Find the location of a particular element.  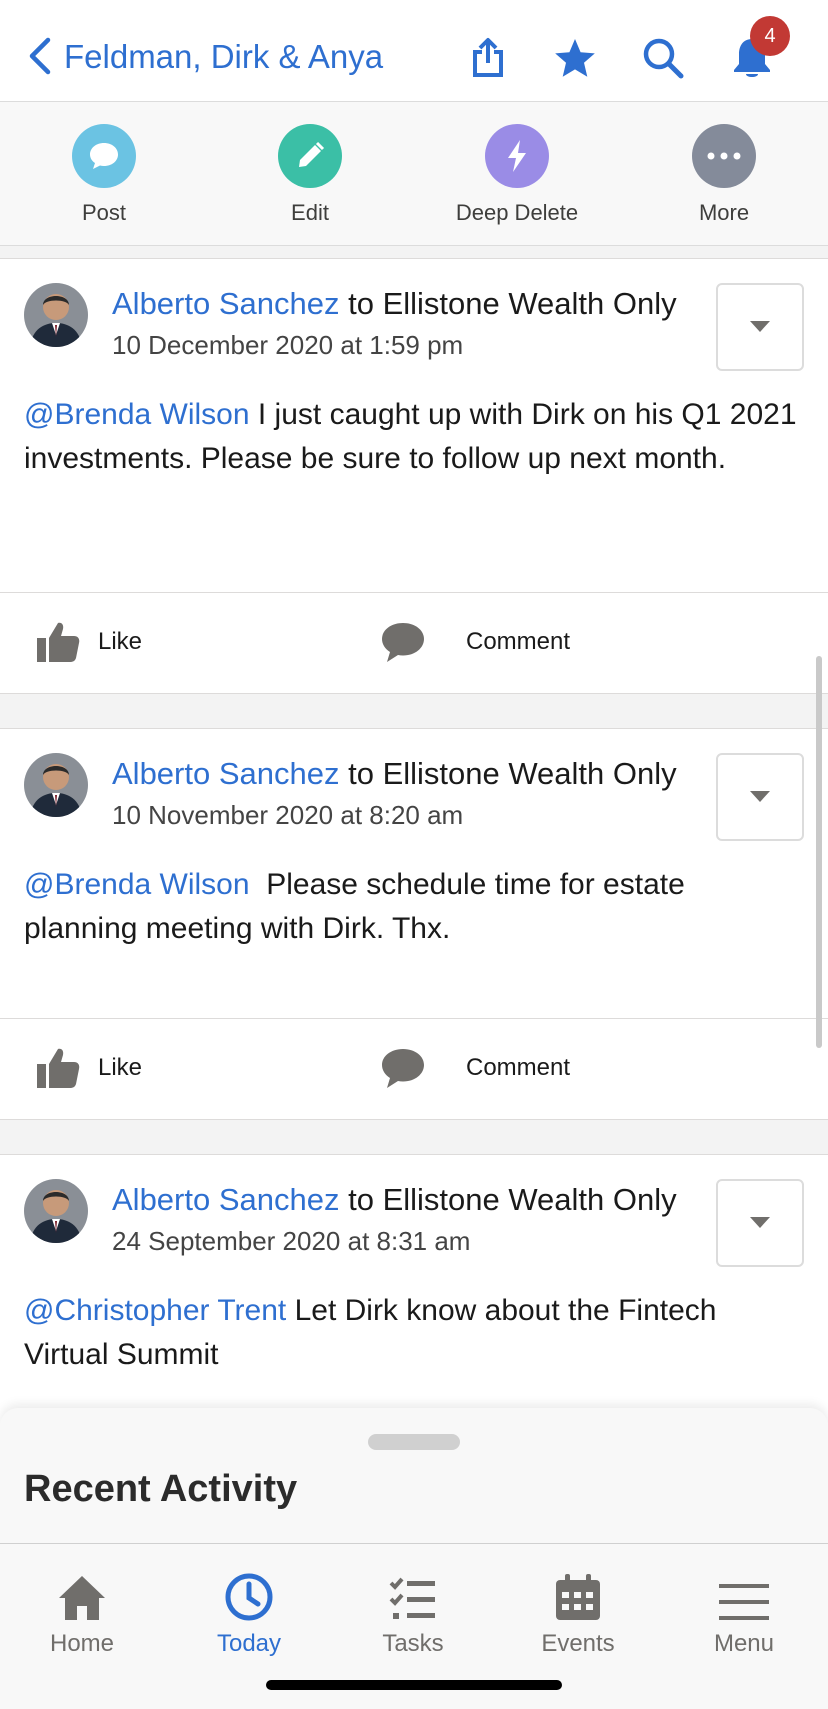

sheet-title: Recent Activity is located at coordinates (161, 1489).